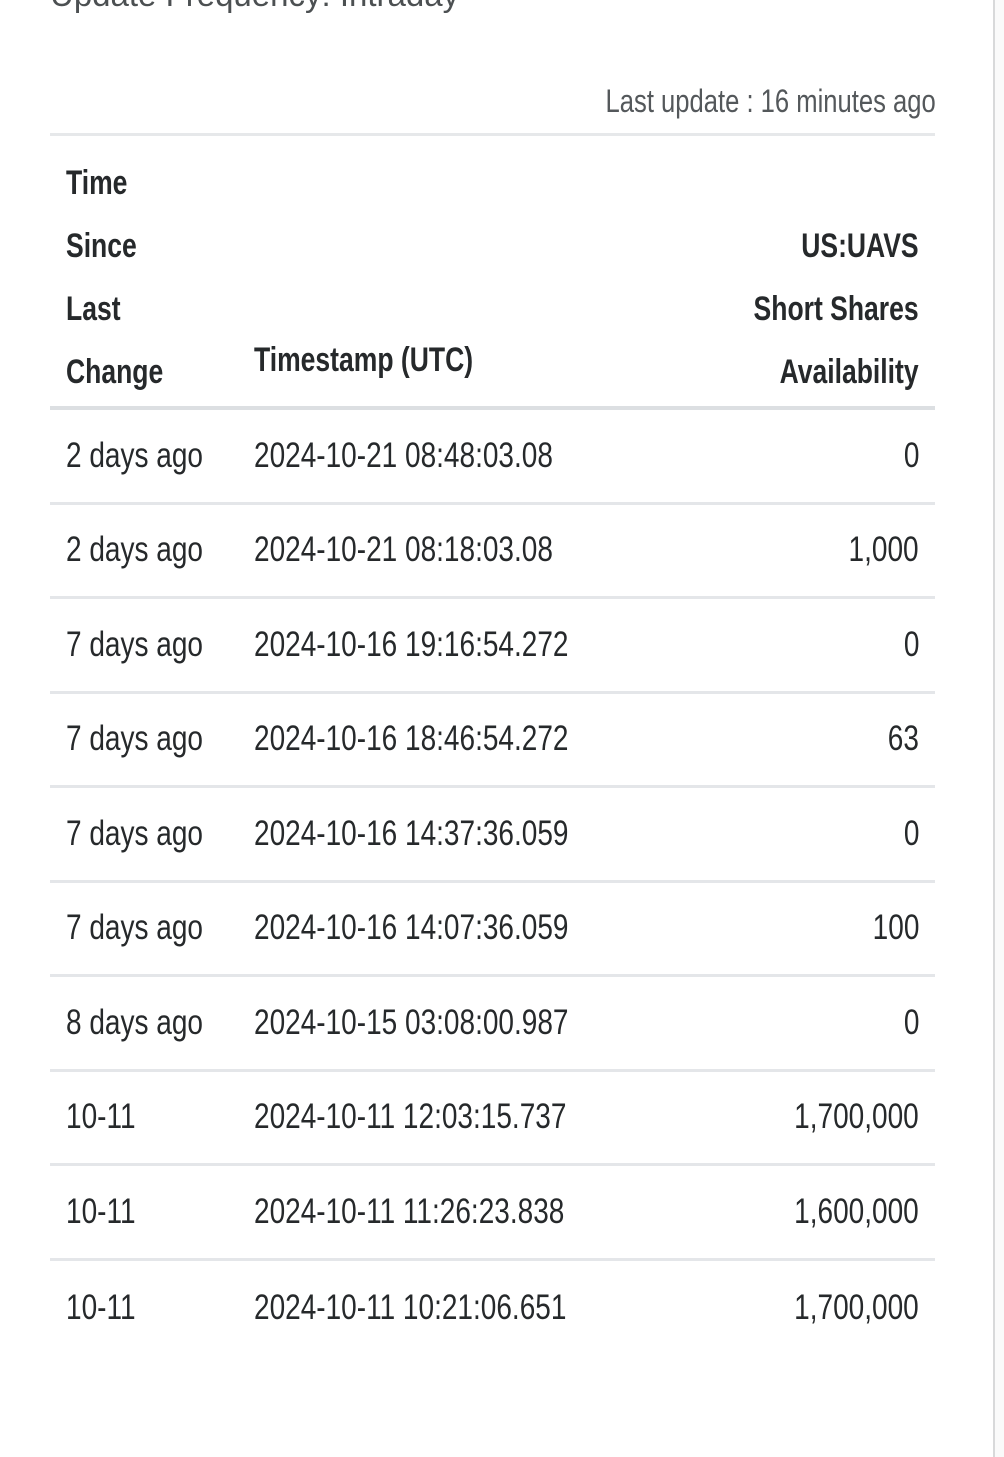 This screenshot has width=1004, height=1457. Describe the element at coordinates (364, 360) in the screenshot. I see `column-header-timestamp: Timestamp (UTC)` at that location.